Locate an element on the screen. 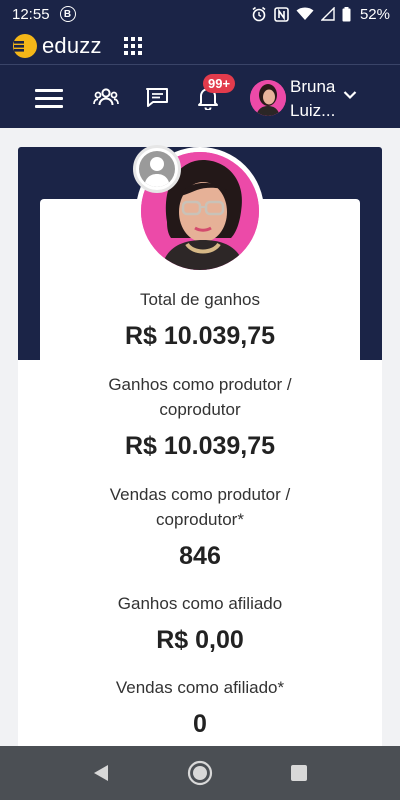  alarm-icon is located at coordinates (259, 14).